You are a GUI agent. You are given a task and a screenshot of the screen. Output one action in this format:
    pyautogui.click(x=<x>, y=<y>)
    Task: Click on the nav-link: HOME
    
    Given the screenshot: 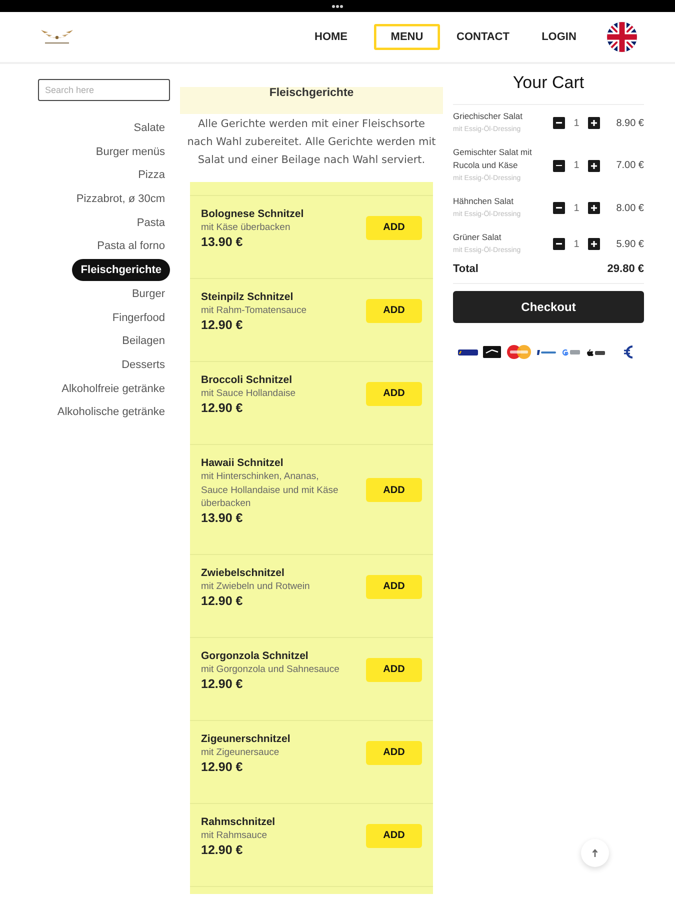 What is the action you would take?
    pyautogui.click(x=331, y=37)
    